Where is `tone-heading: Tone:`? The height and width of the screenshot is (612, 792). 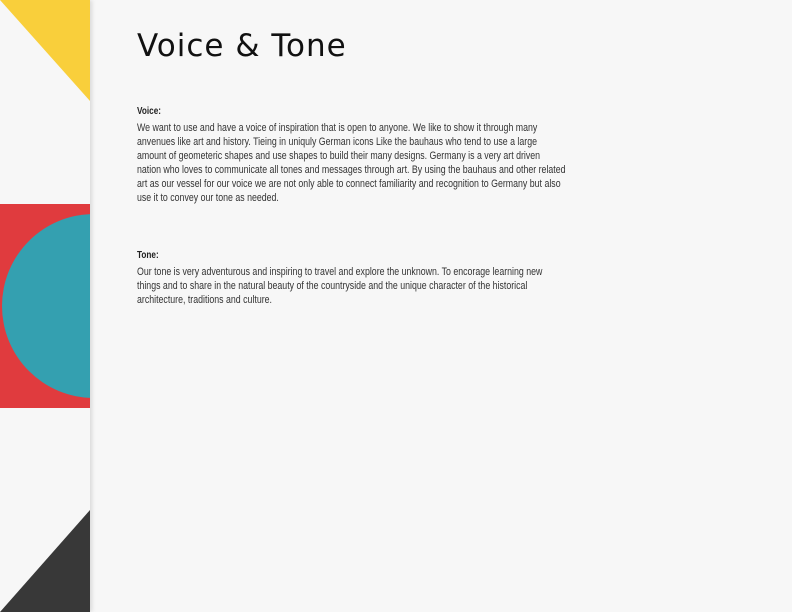
tone-heading: Tone: is located at coordinates (148, 255).